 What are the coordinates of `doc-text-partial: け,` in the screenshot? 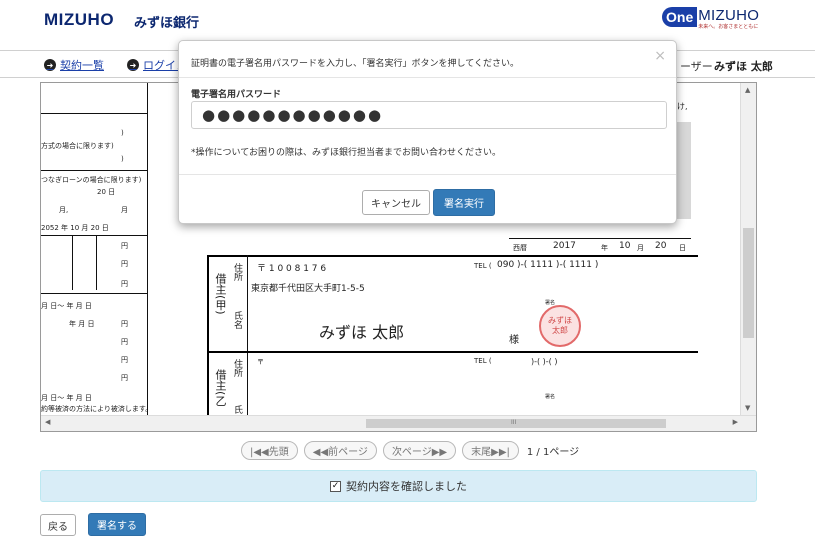 It's located at (682, 106).